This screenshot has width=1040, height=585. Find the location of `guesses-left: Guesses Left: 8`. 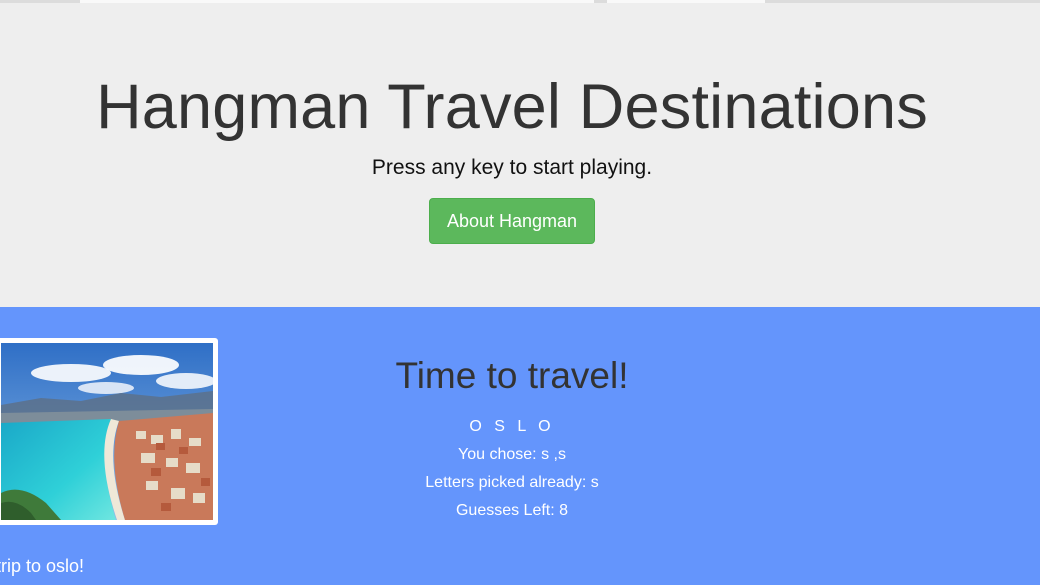

guesses-left: Guesses Left: 8 is located at coordinates (512, 510).